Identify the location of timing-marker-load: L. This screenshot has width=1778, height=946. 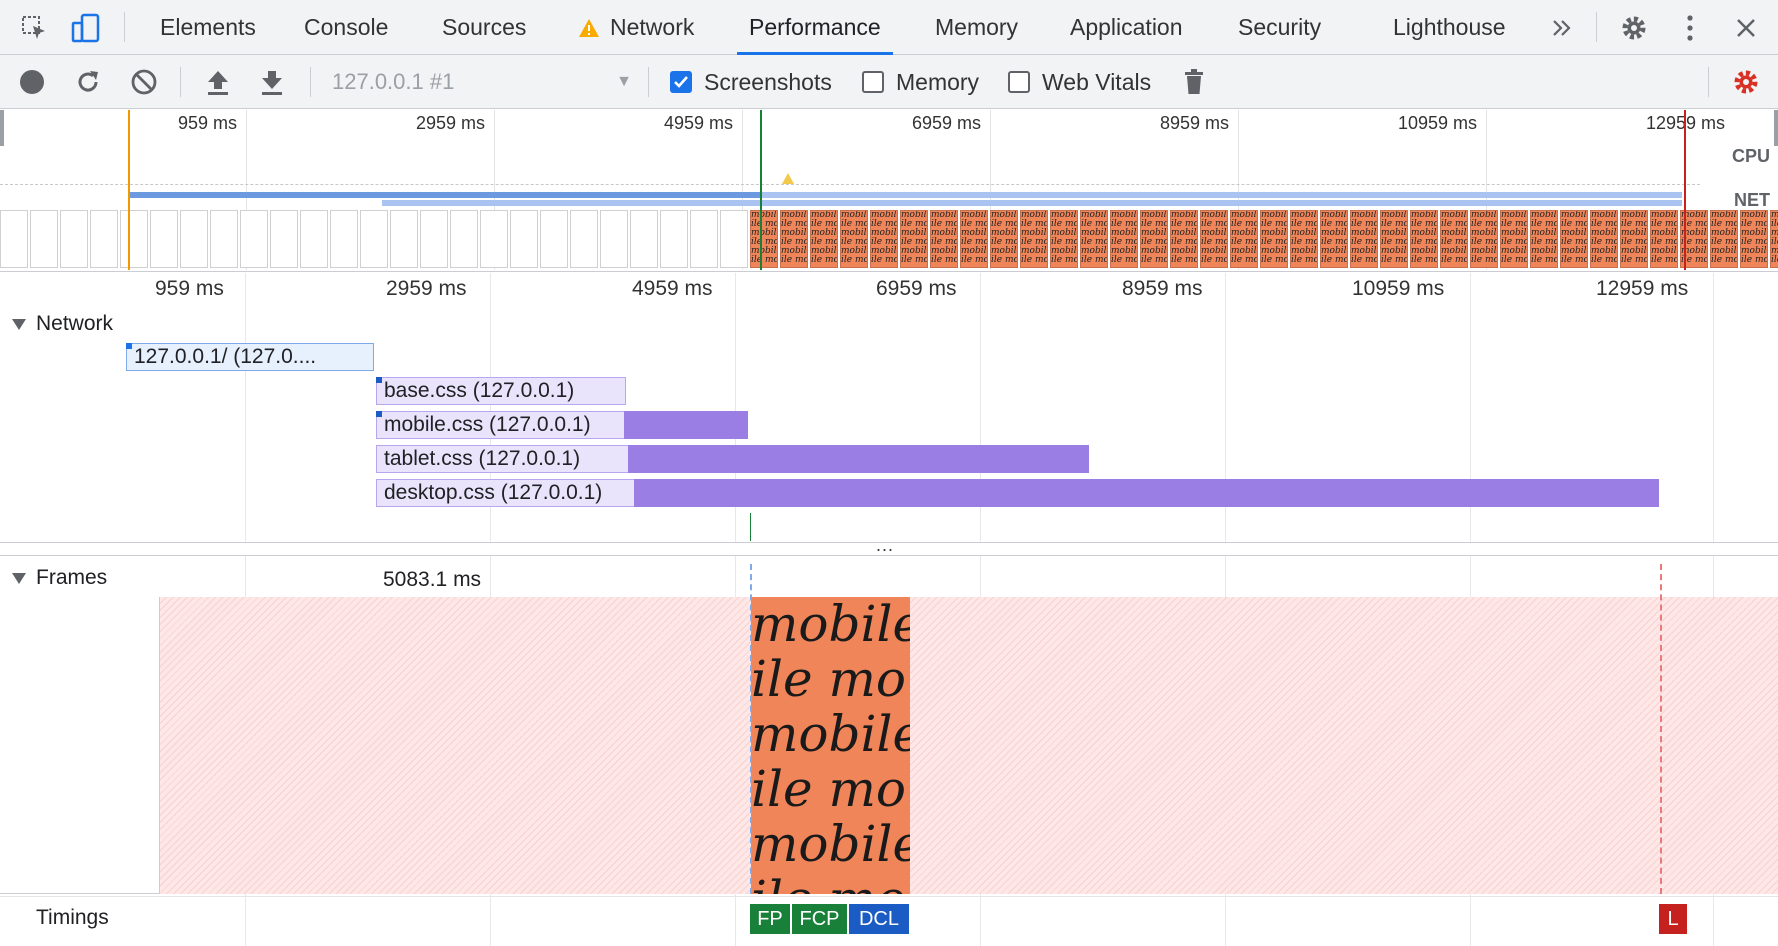
(1673, 919).